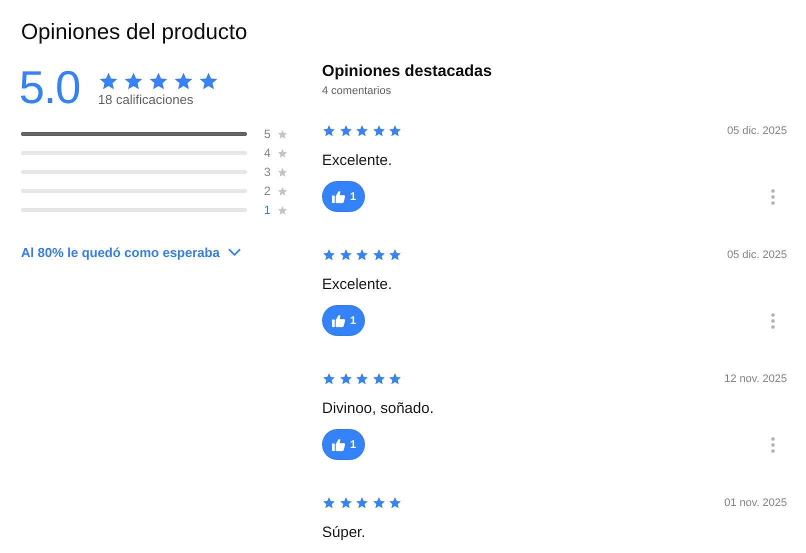  What do you see at coordinates (49, 87) in the screenshot?
I see `average-score: 5.0` at bounding box center [49, 87].